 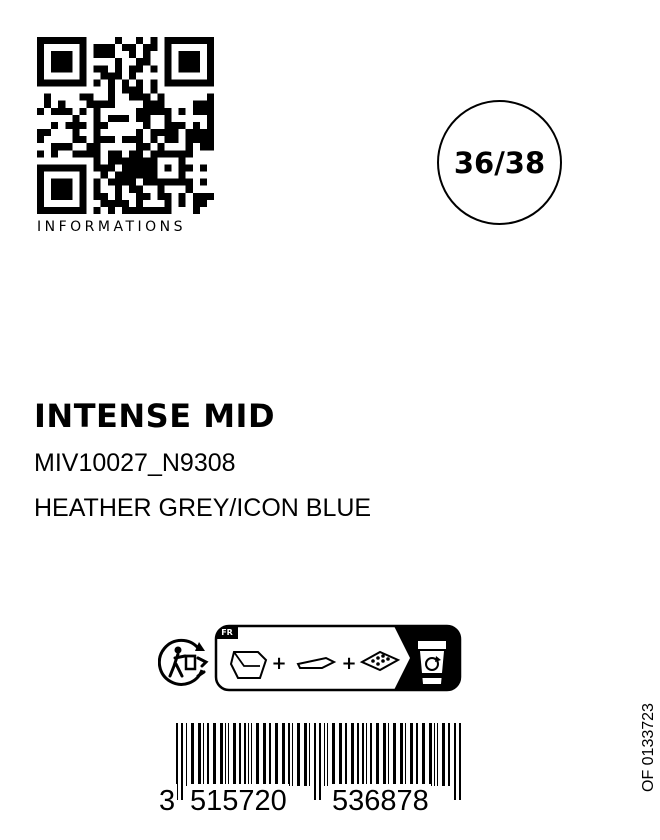 What do you see at coordinates (380, 801) in the screenshot?
I see `barcode-right-group: 536878` at bounding box center [380, 801].